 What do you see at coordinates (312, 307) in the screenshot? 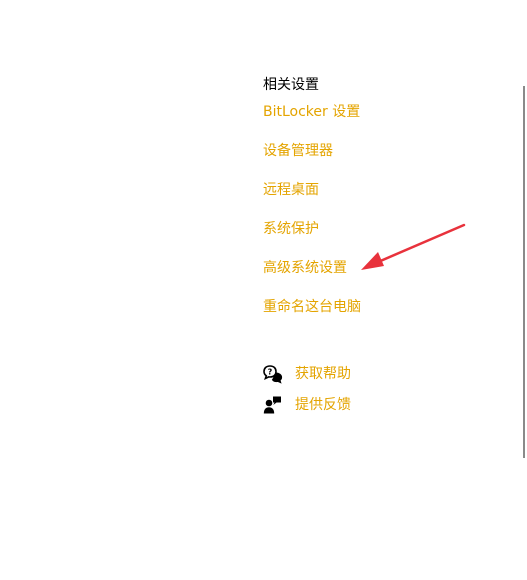
I see `rename-this-pc-link: 重命名这台电脑` at bounding box center [312, 307].